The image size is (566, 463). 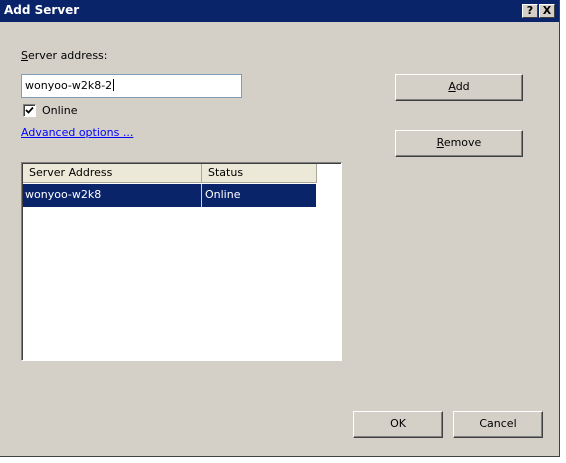 What do you see at coordinates (24, 55) in the screenshot?
I see `mnemonic-s: S` at bounding box center [24, 55].